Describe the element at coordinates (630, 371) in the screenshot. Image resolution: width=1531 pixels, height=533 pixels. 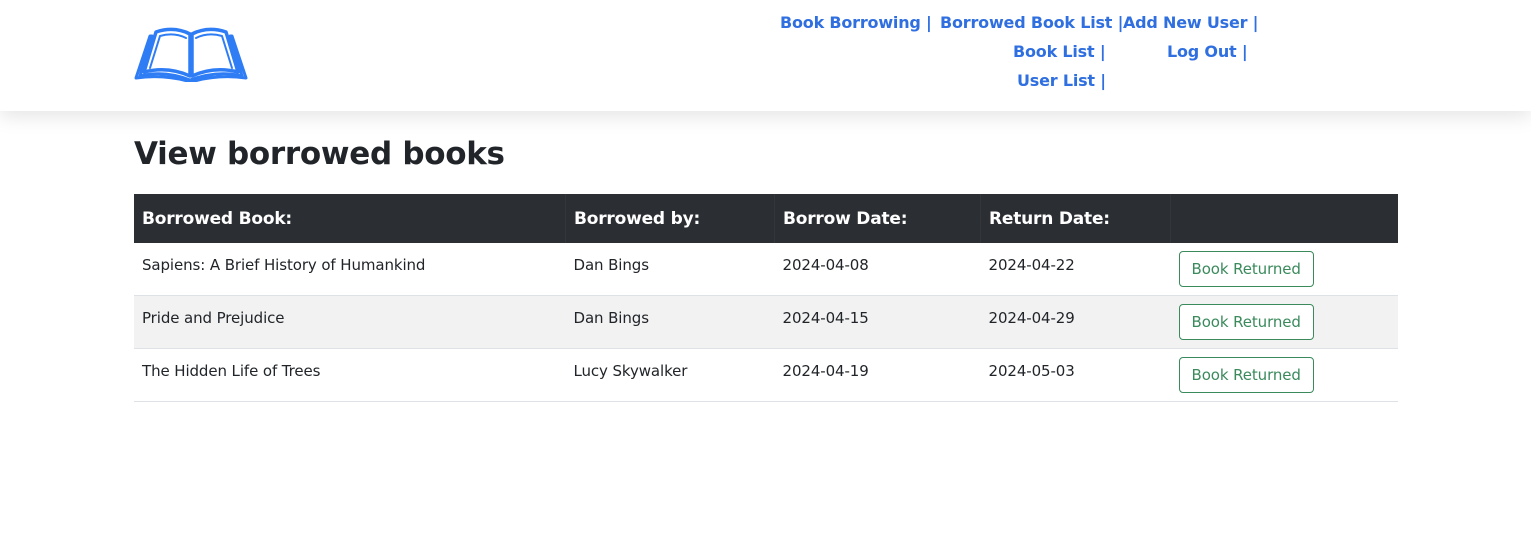
I see `borrower-name: Lucy Skywalker` at that location.